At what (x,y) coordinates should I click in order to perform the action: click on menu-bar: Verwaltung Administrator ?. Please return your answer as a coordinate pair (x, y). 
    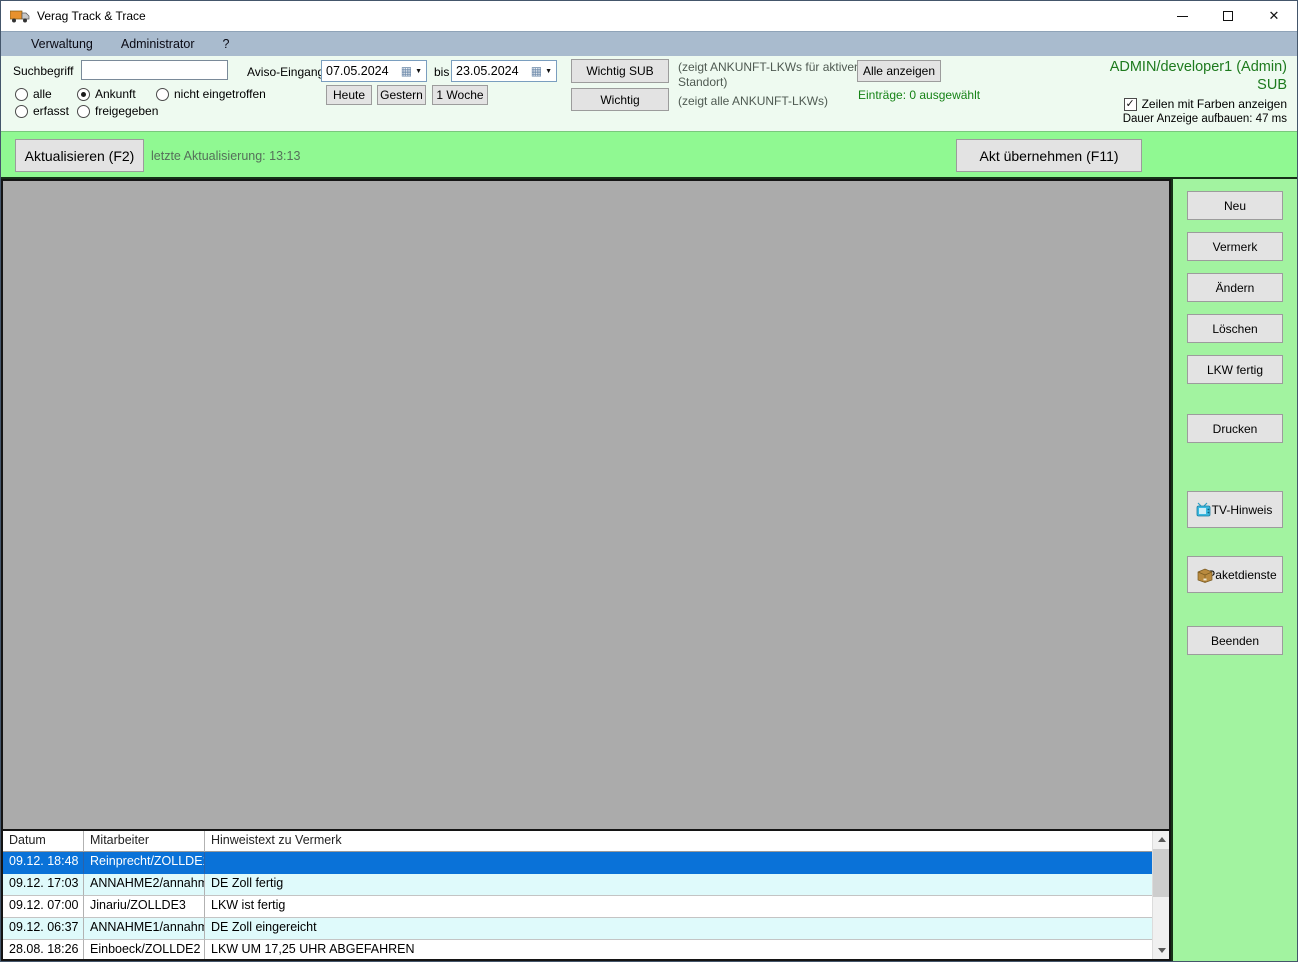
    Looking at the image, I should click on (649, 43).